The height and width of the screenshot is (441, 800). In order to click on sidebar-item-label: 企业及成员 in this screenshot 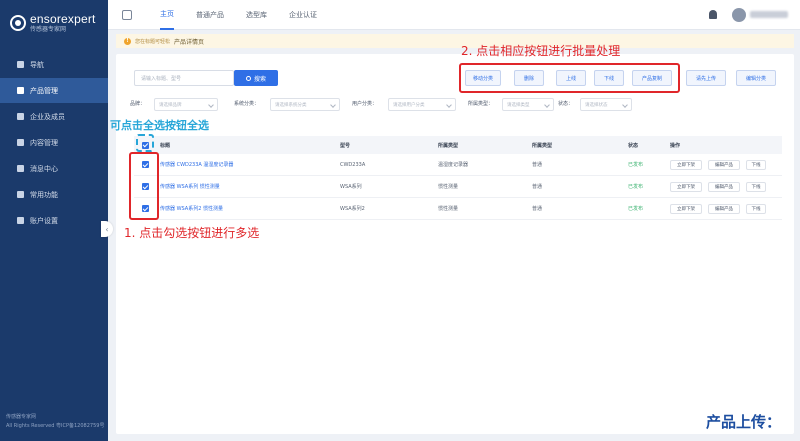, I will do `click(47, 116)`.